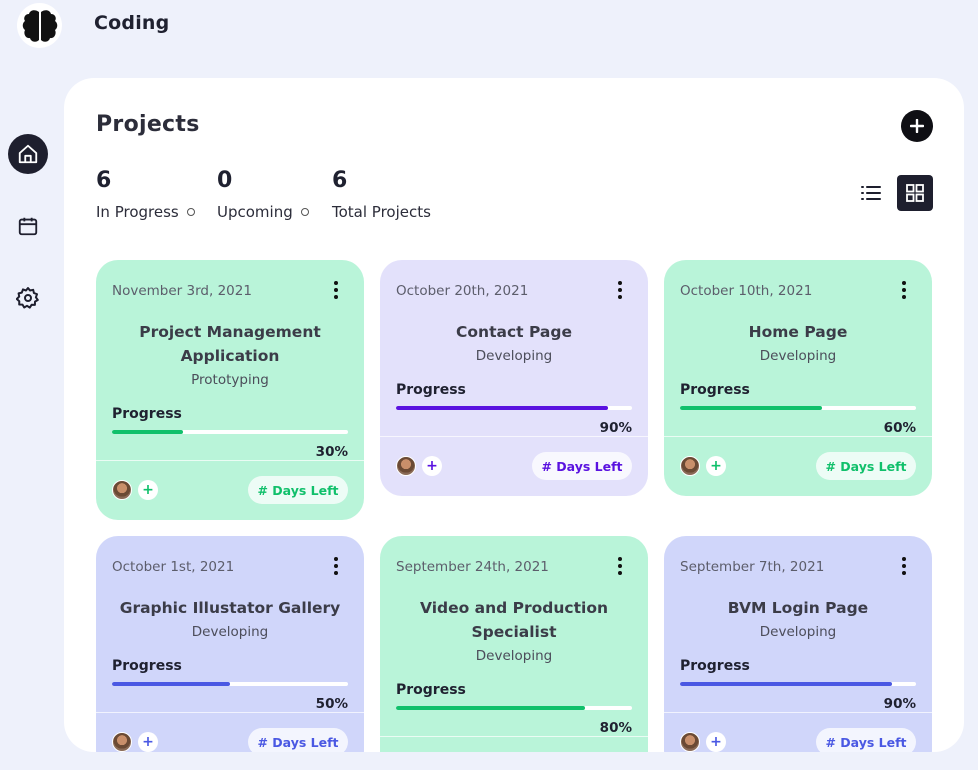 The image size is (978, 770). What do you see at coordinates (899, 428) in the screenshot?
I see `progress-percent: 60%` at bounding box center [899, 428].